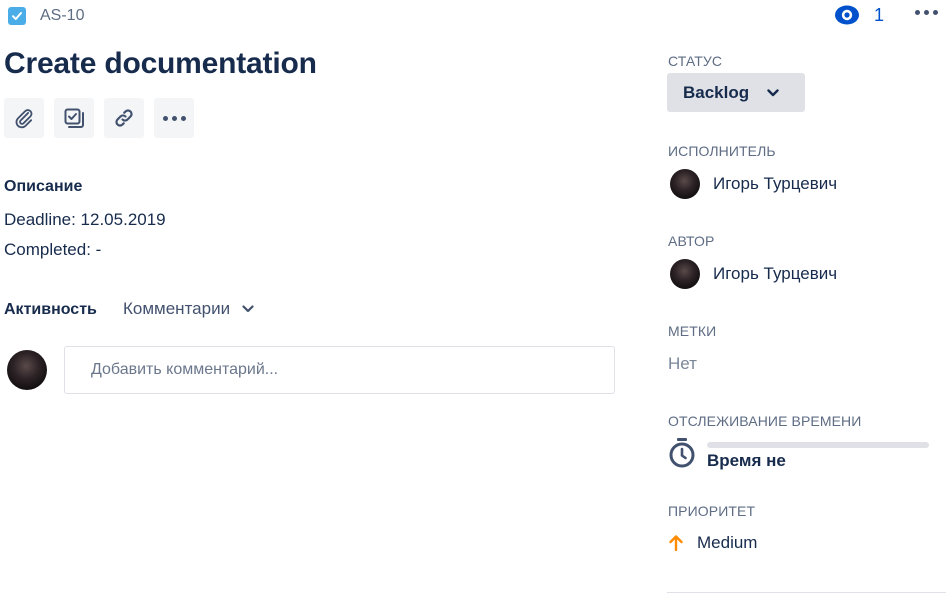 This screenshot has width=946, height=594. What do you see at coordinates (85, 220) in the screenshot?
I see `description-line: Deadline: 12.05.2019` at bounding box center [85, 220].